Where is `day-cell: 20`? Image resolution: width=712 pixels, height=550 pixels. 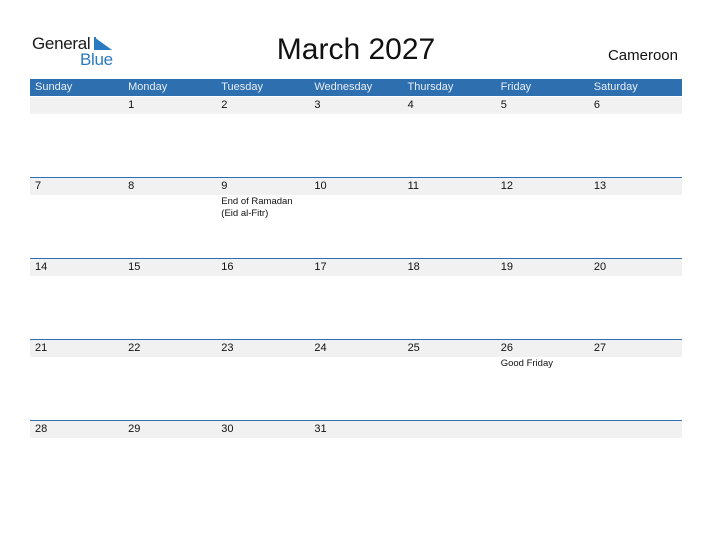
day-cell: 20 is located at coordinates (635, 299).